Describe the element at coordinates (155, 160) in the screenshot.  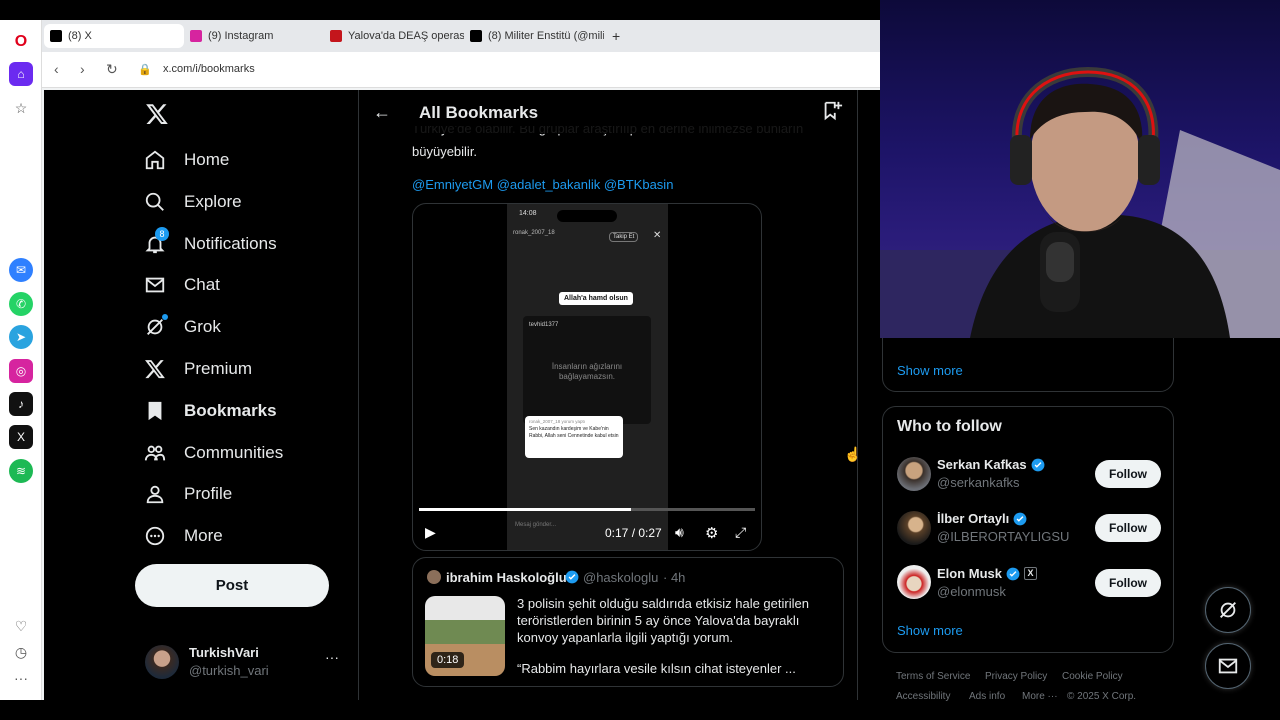
I see `home-icon` at that location.